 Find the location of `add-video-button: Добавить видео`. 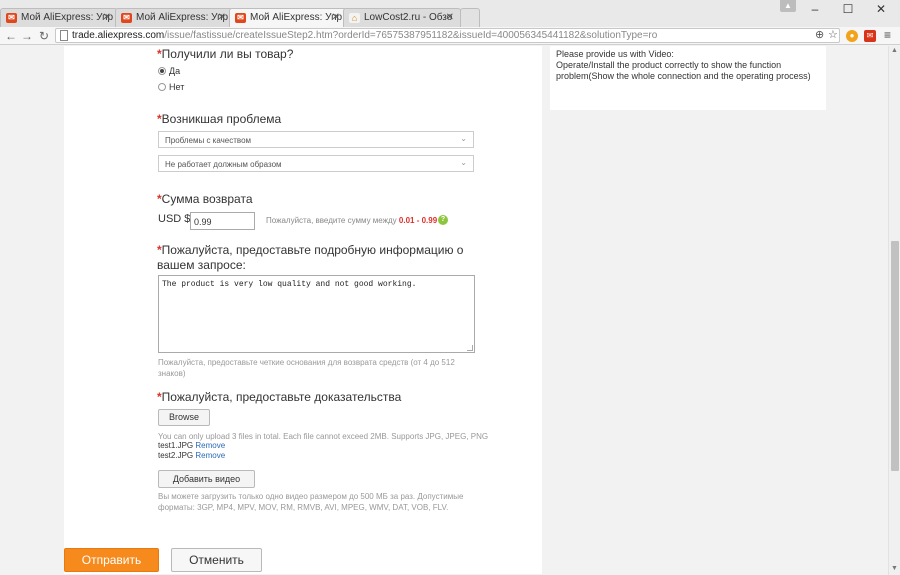

add-video-button: Добавить видео is located at coordinates (206, 479).